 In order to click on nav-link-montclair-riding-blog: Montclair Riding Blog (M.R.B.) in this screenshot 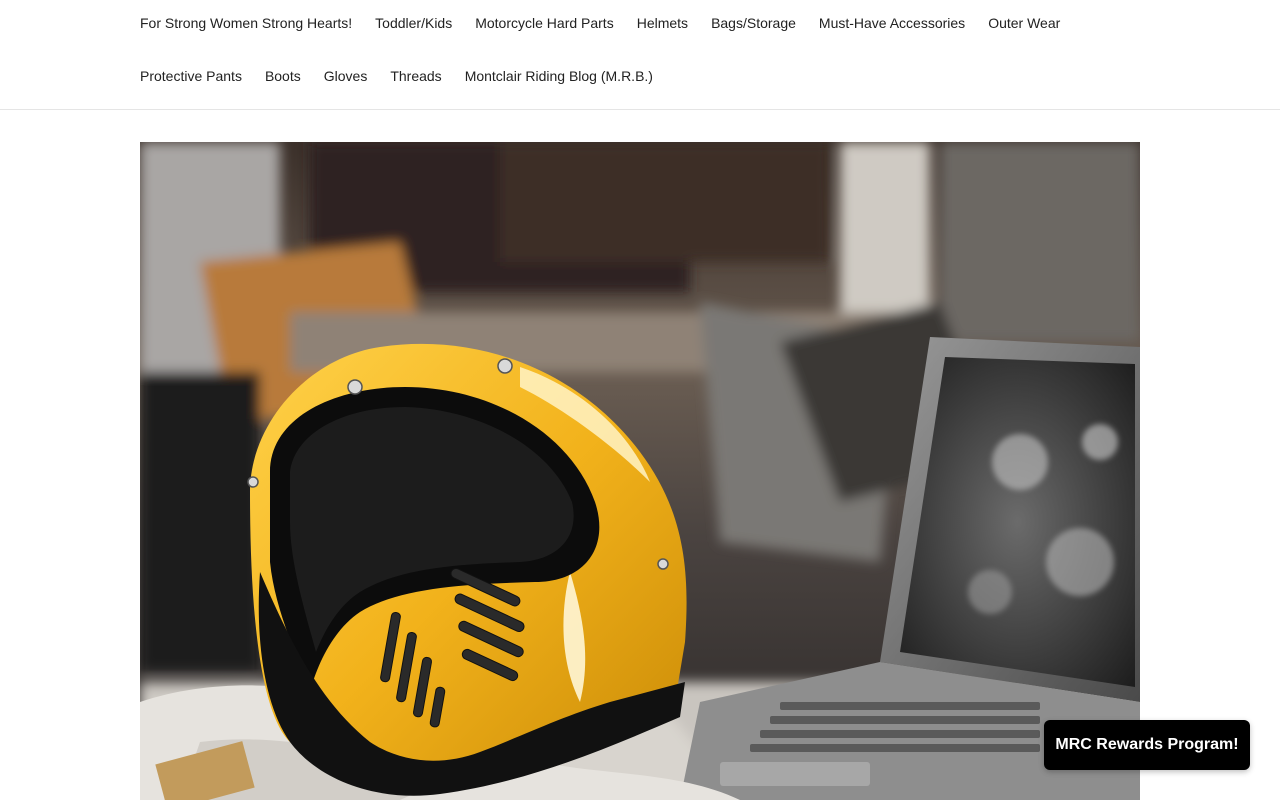, I will do `click(559, 76)`.